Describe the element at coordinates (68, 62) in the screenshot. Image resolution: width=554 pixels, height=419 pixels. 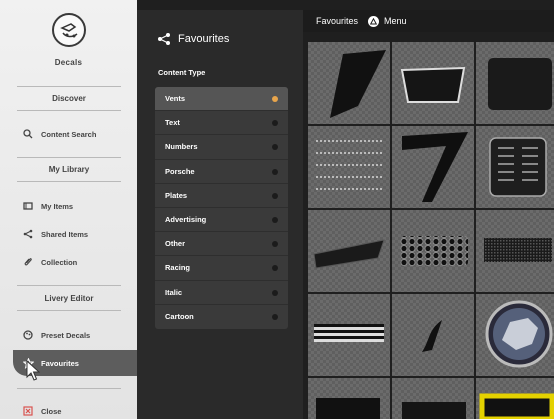
I see `app-title: Decals` at that location.